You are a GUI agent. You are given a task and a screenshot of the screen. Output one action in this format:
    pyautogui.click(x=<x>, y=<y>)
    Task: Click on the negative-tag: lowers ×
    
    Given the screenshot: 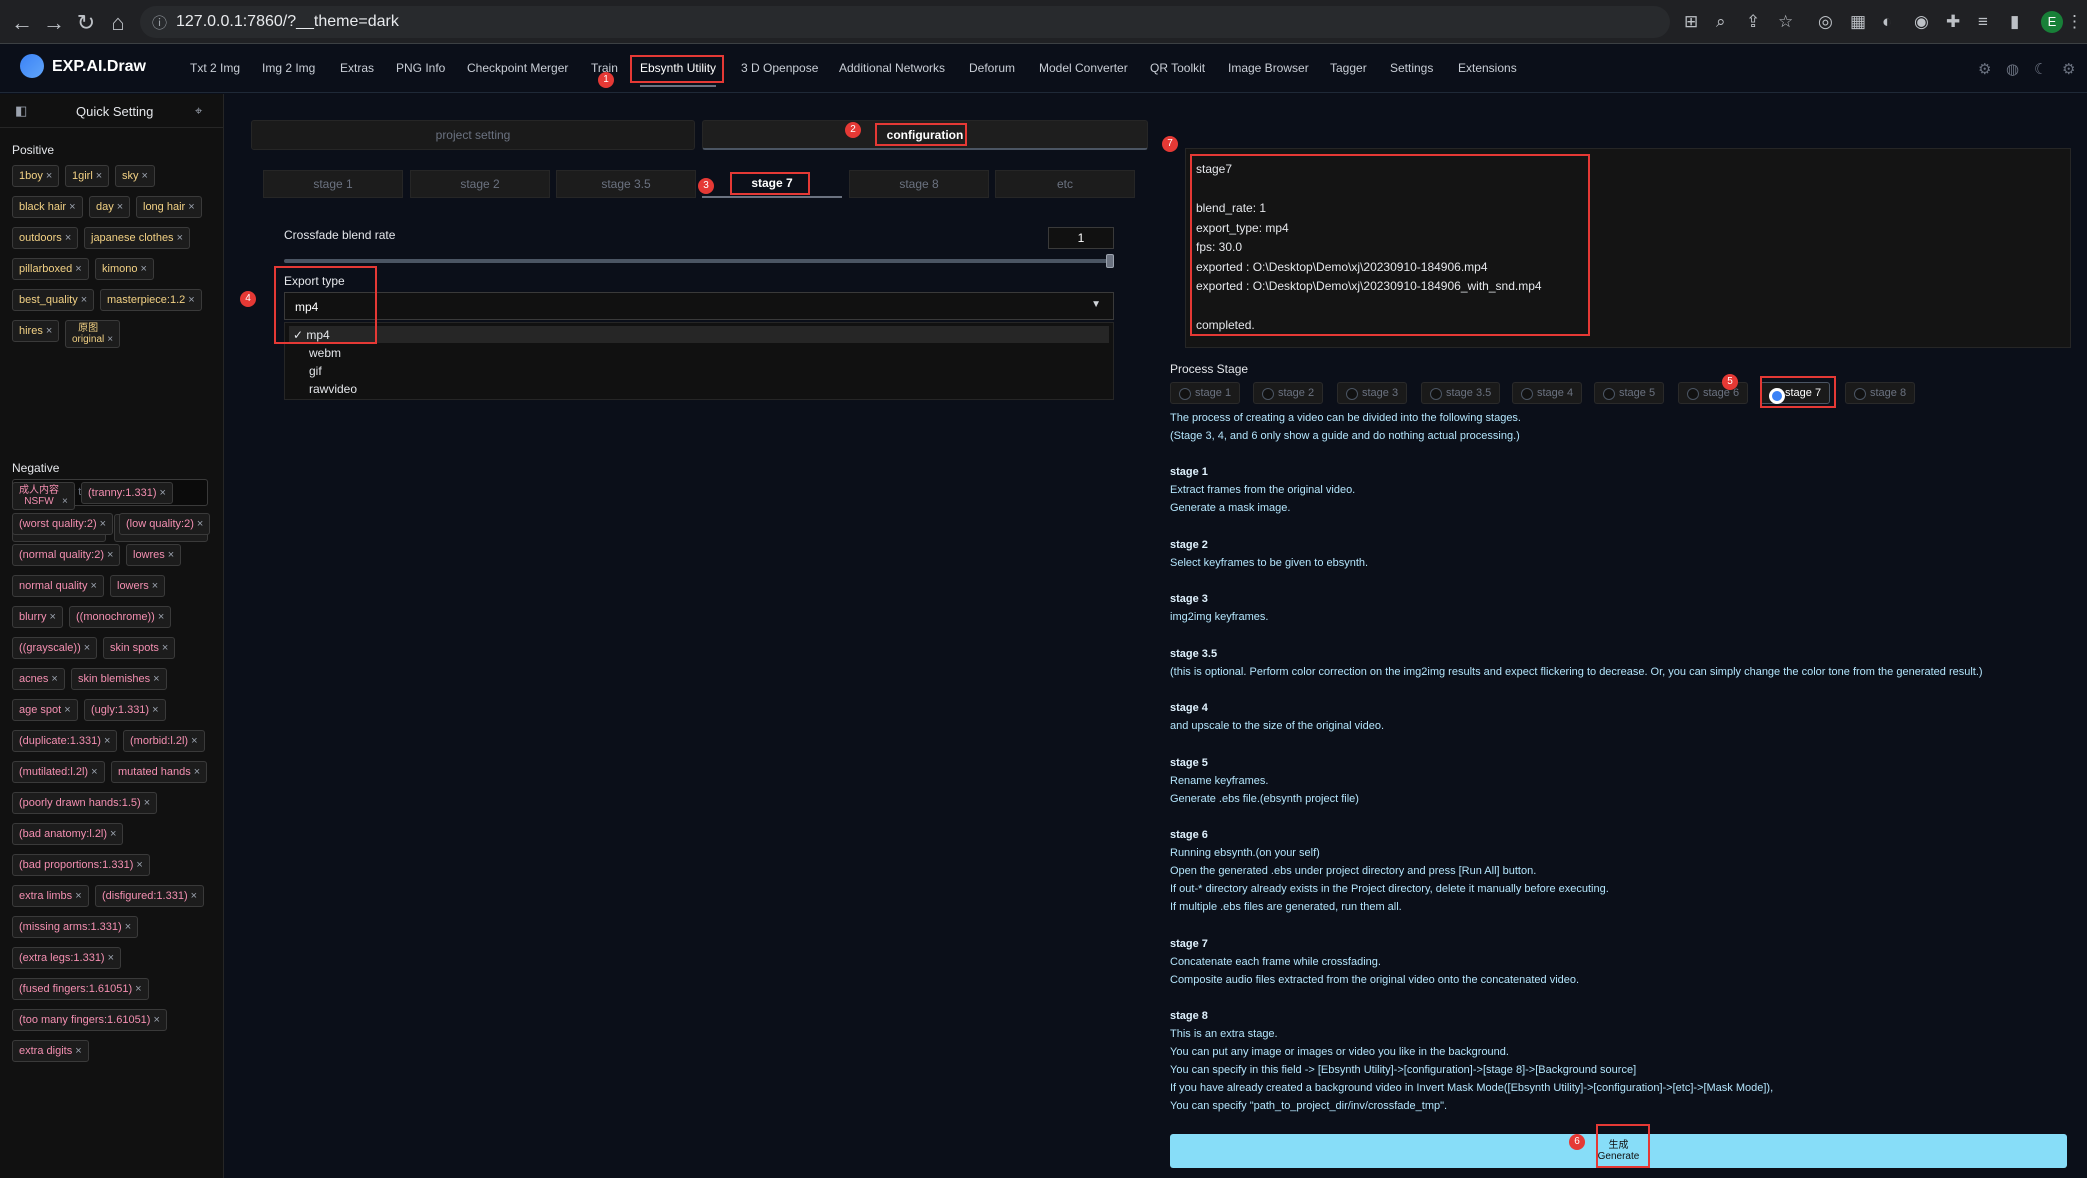 What is the action you would take?
    pyautogui.click(x=138, y=586)
    